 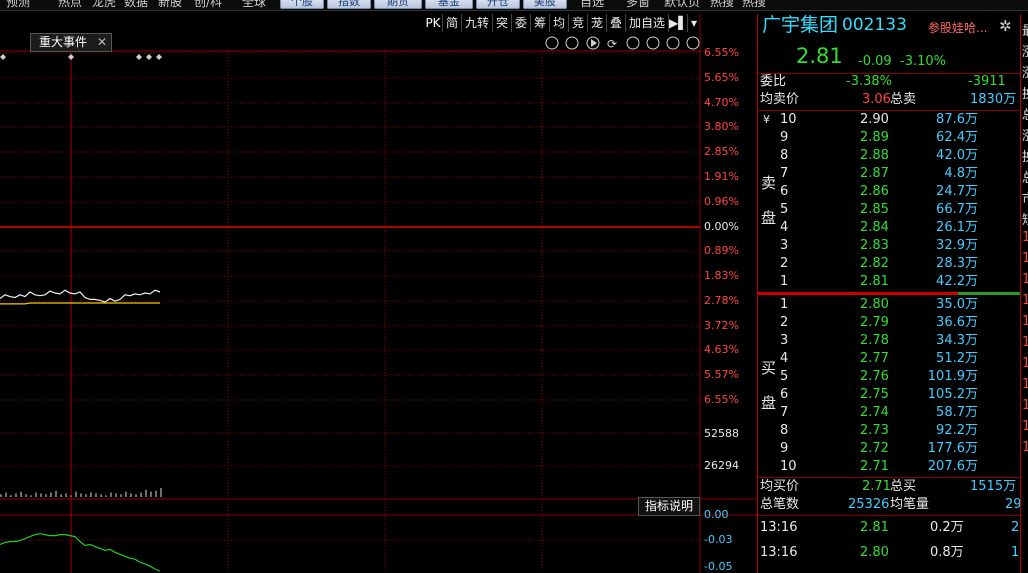 I want to click on indicator-line, so click(x=80, y=552).